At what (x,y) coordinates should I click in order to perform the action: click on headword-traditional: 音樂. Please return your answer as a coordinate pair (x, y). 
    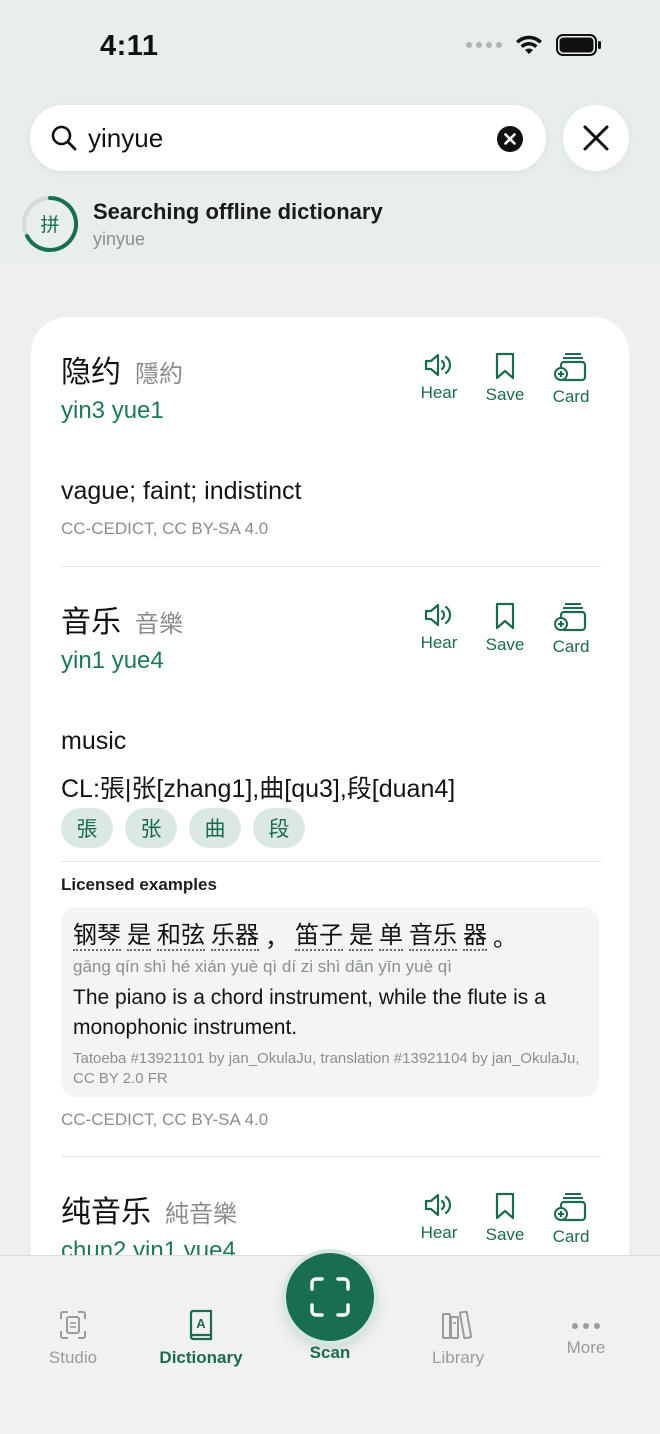
    Looking at the image, I should click on (159, 624).